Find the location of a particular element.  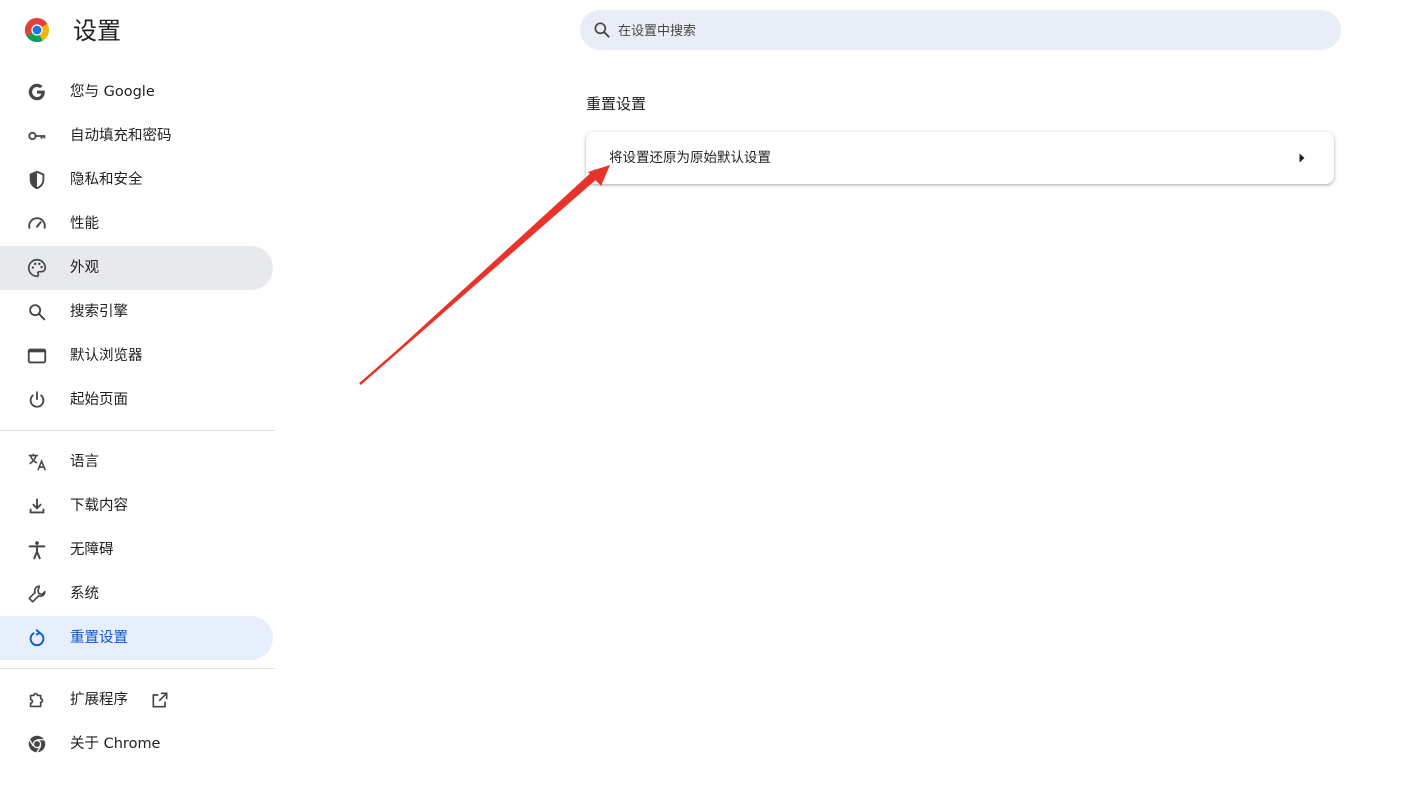

sidebar-item-performance: 性能 is located at coordinates (136, 224).